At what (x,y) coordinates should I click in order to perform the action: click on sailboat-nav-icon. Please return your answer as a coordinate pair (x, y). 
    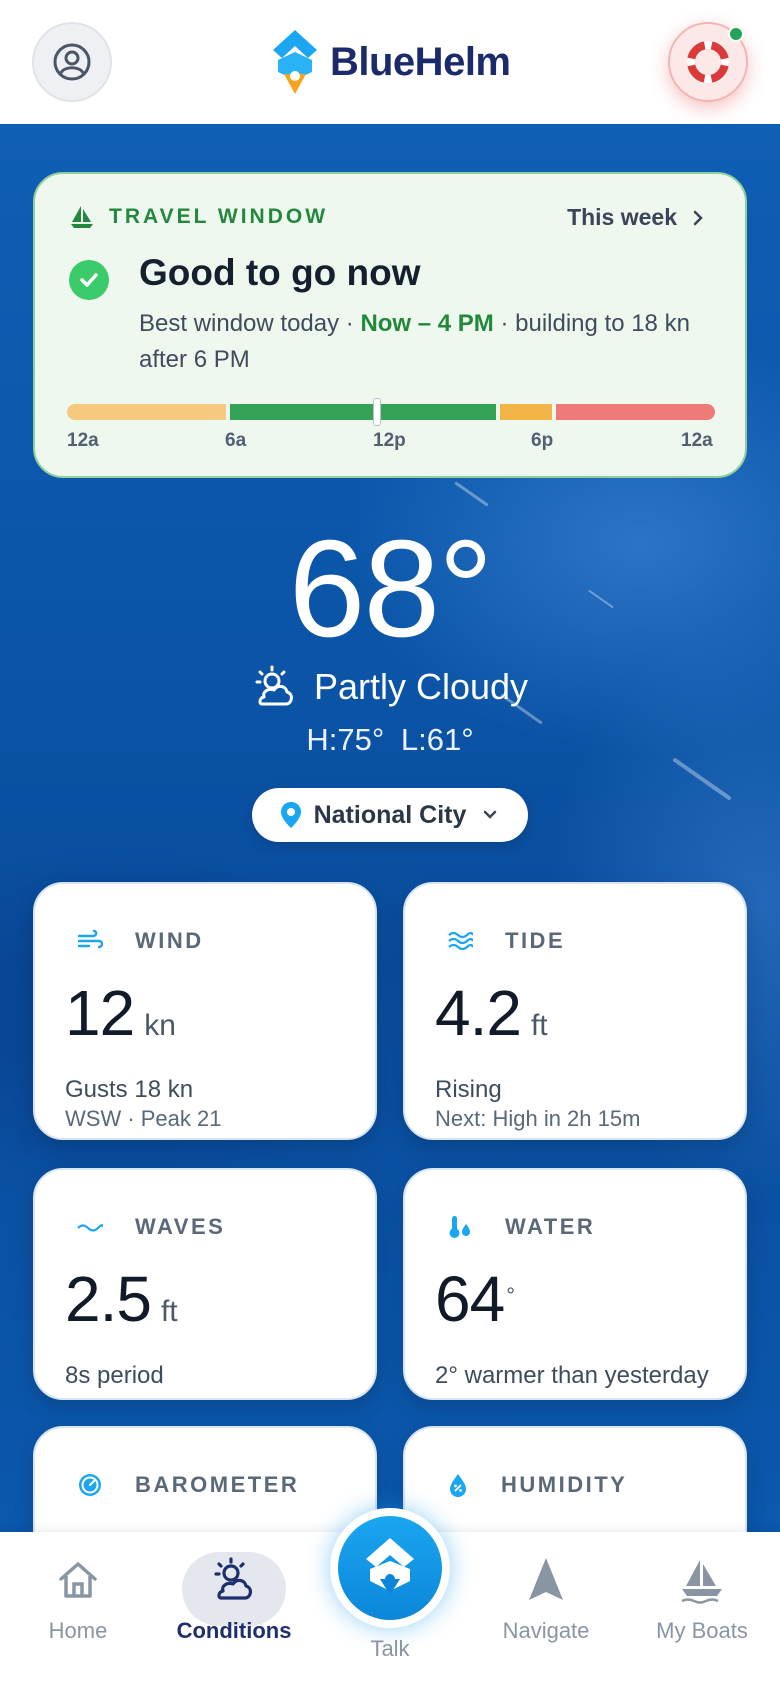
    Looking at the image, I should click on (701, 1582).